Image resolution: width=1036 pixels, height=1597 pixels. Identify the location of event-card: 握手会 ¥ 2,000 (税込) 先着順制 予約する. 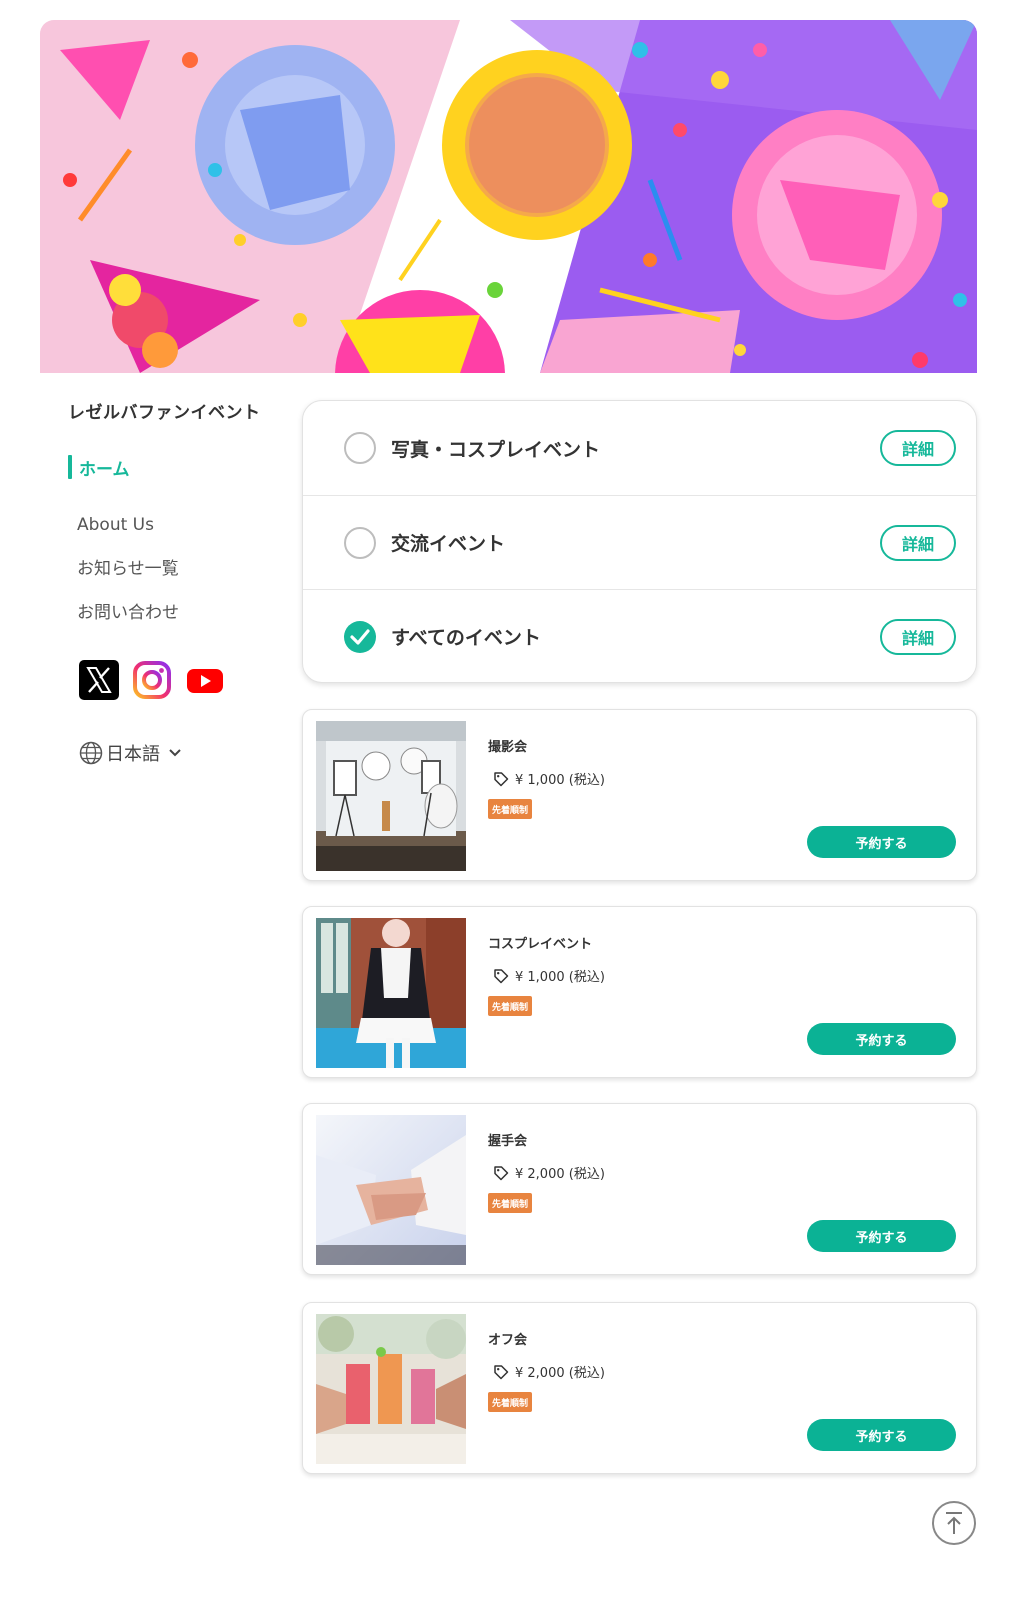
(639, 1189).